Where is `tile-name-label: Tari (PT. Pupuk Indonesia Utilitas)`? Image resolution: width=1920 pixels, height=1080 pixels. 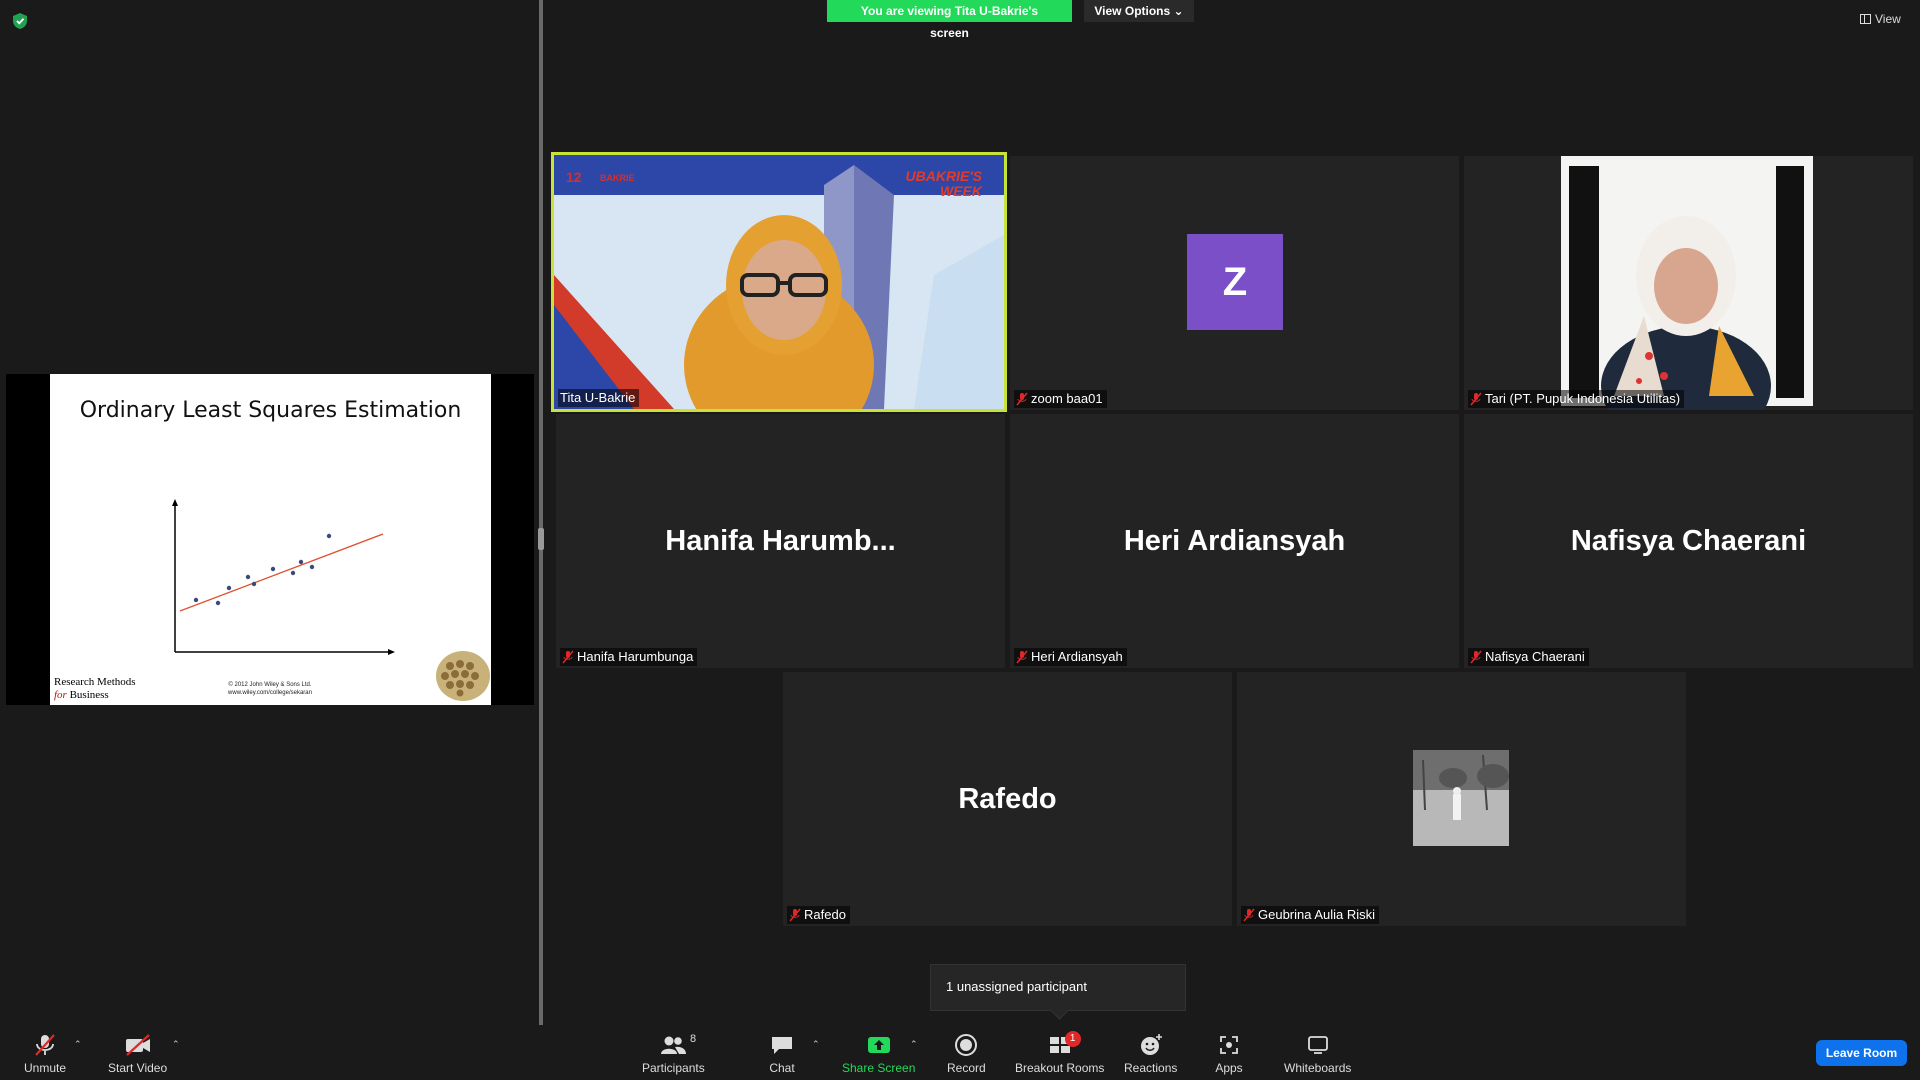
tile-name-label: Tari (PT. Pupuk Indonesia Utilitas) is located at coordinates (1576, 399).